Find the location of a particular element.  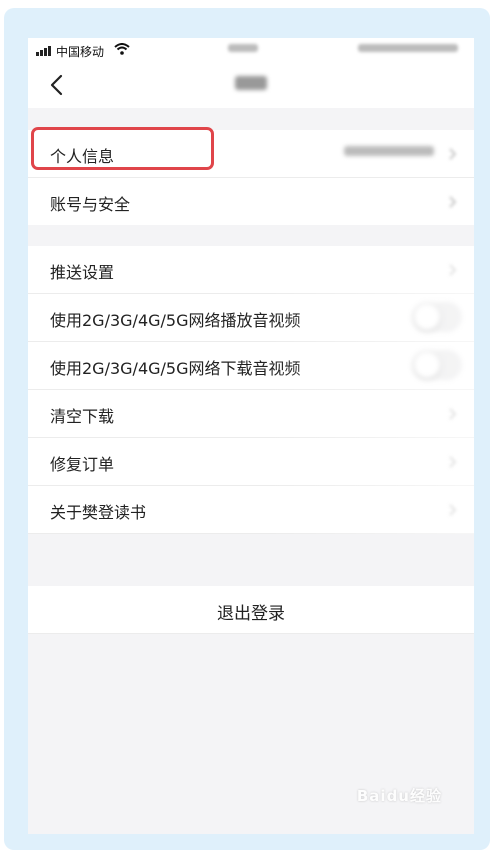

row-label: 关于樊登读书 is located at coordinates (98, 512).